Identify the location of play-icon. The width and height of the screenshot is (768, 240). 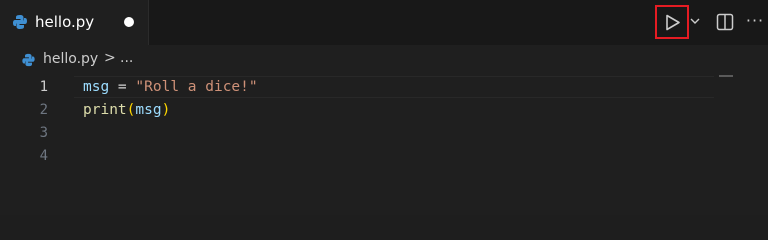
(673, 22).